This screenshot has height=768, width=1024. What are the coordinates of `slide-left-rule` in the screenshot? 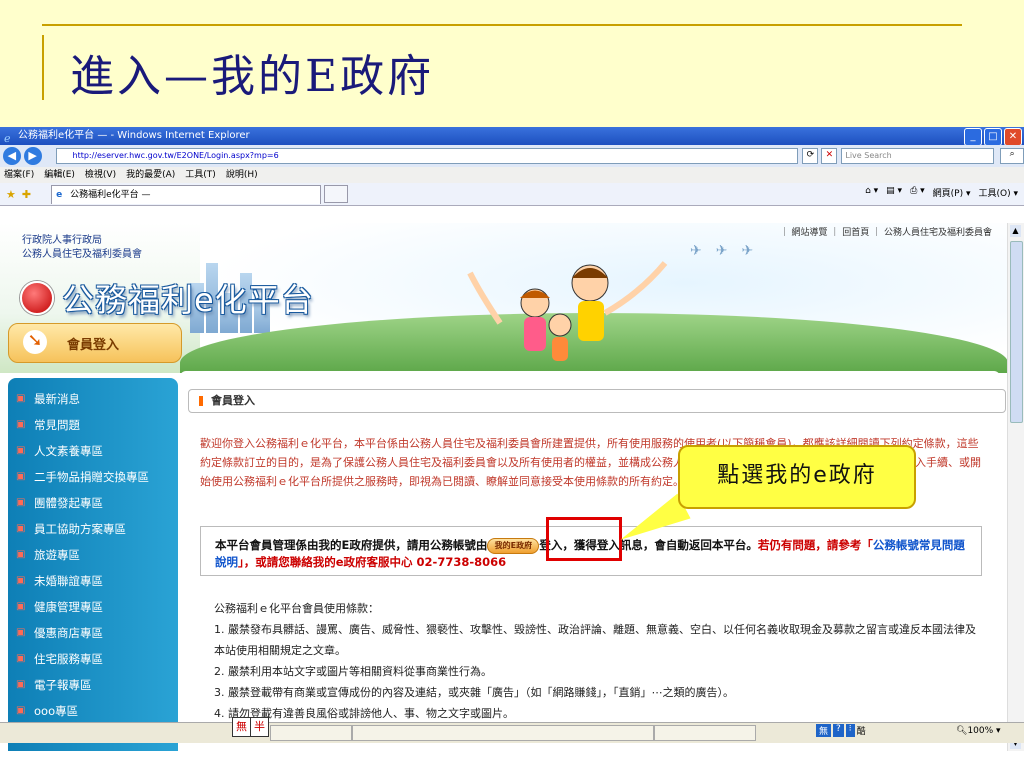 It's located at (43, 67).